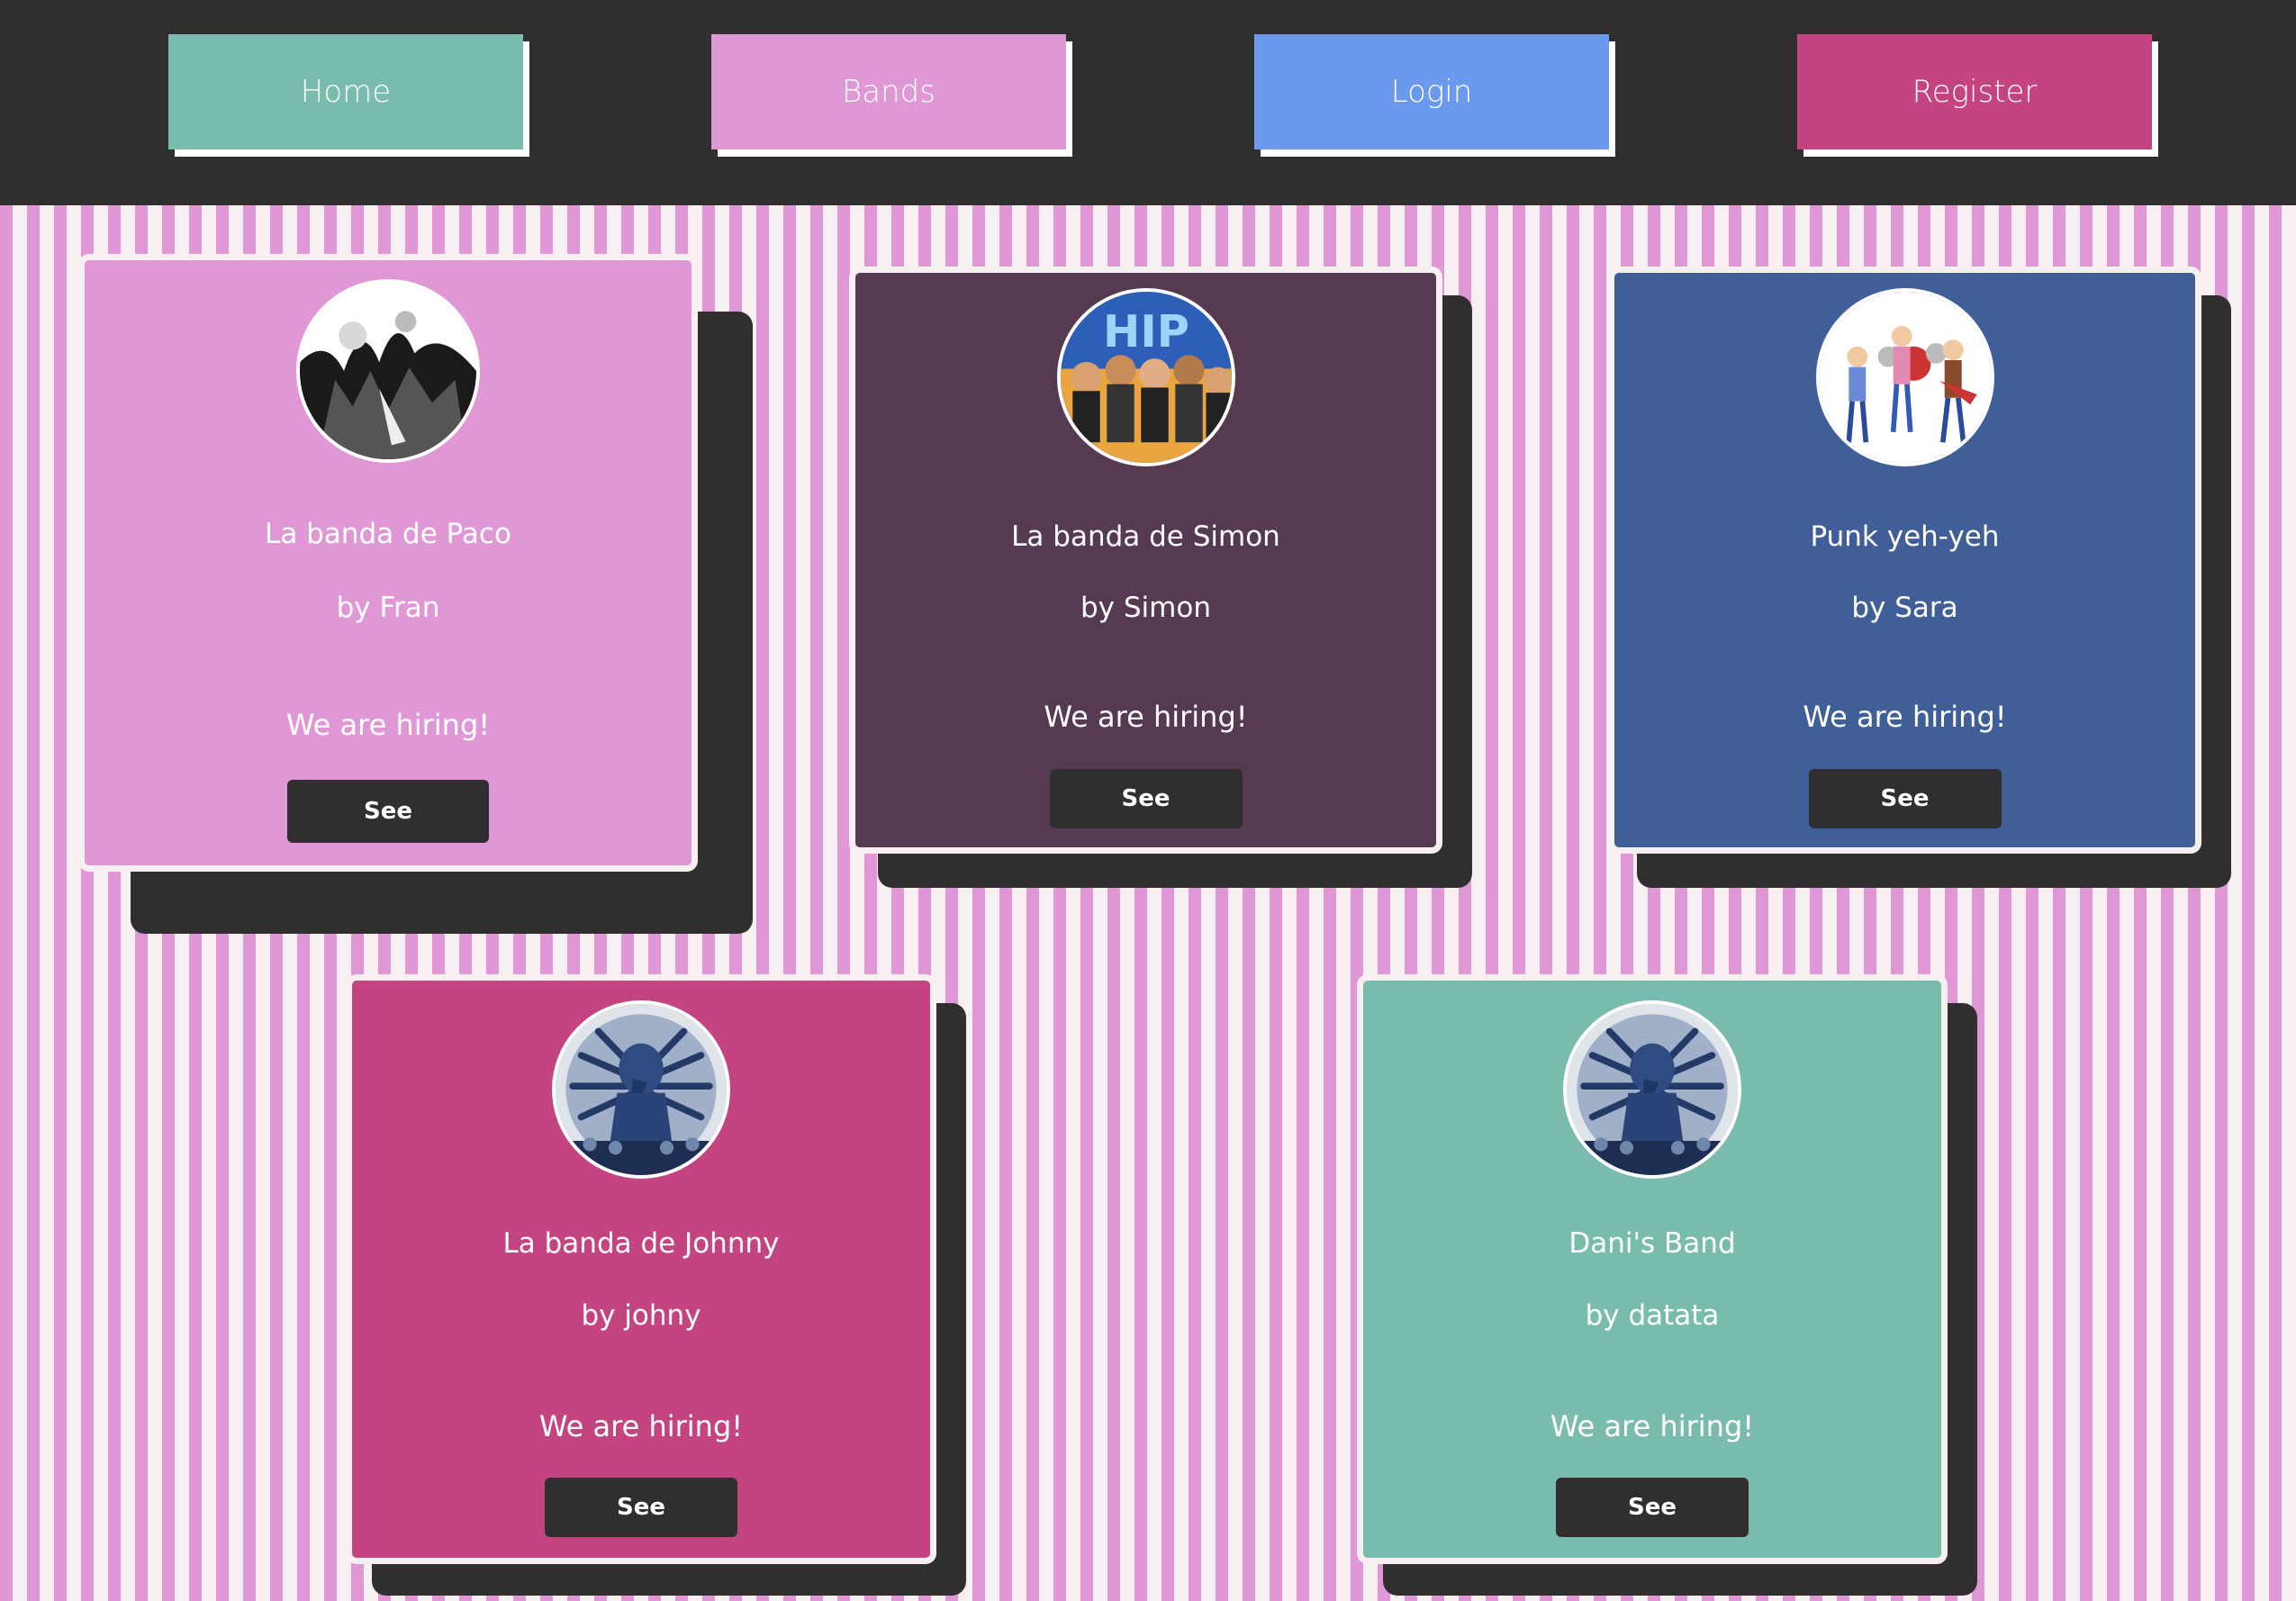 The width and height of the screenshot is (2296, 1601). What do you see at coordinates (1905, 536) in the screenshot?
I see `band-name: Punk yeh-yeh` at bounding box center [1905, 536].